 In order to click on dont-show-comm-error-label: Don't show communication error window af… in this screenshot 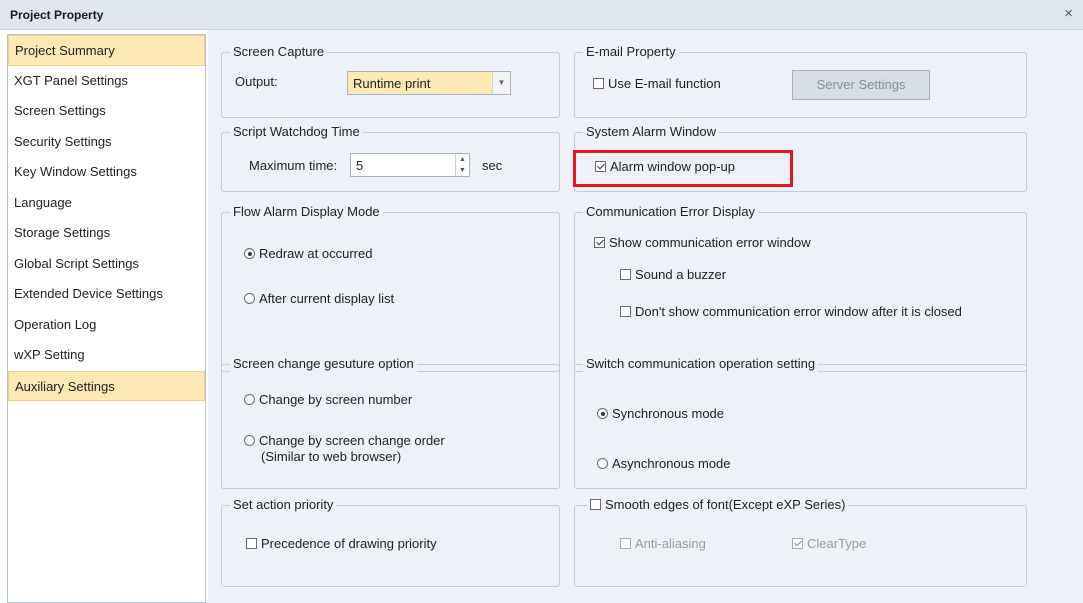, I will do `click(798, 311)`.